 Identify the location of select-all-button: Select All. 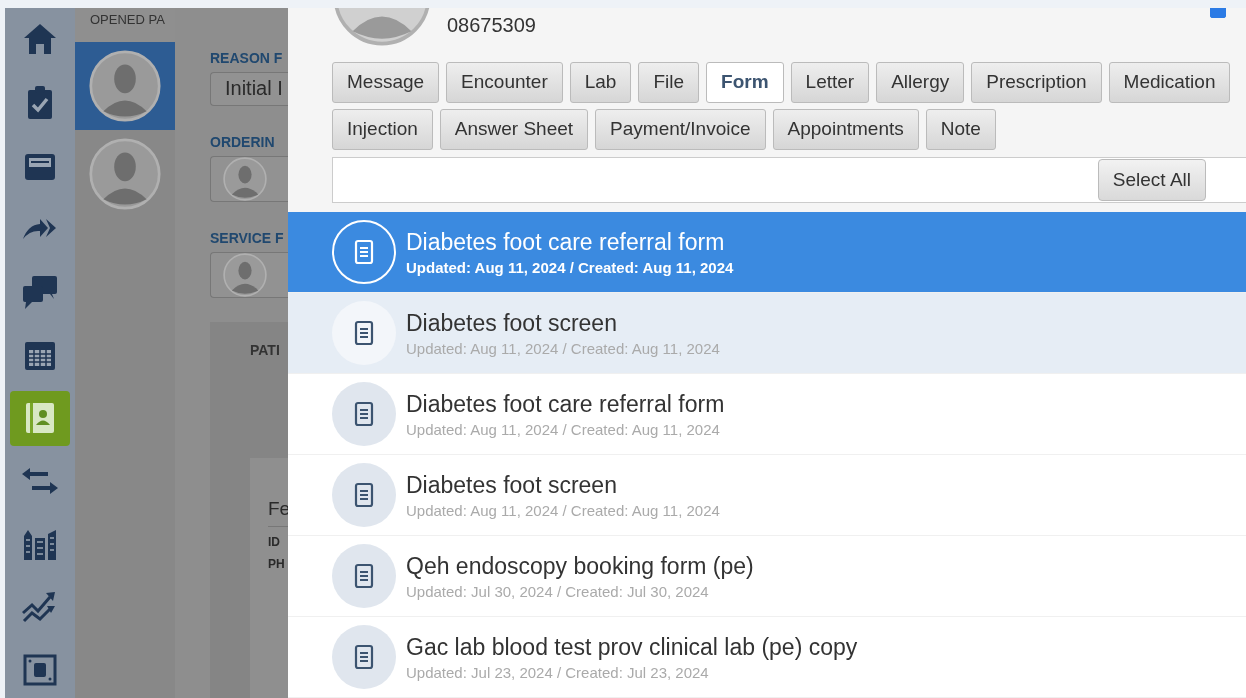
(1151, 179).